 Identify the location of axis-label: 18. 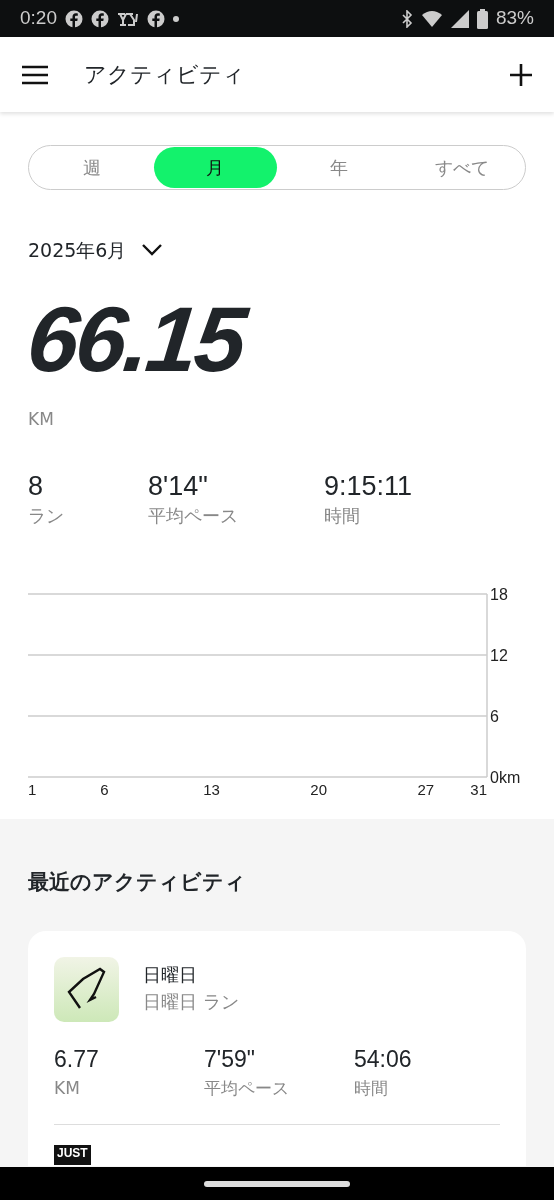
(499, 594).